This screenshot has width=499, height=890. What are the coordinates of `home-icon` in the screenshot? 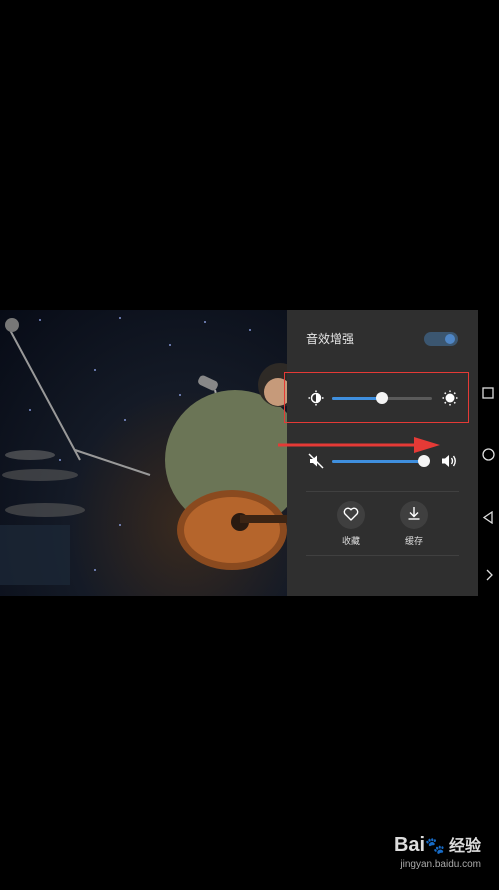 It's located at (488, 455).